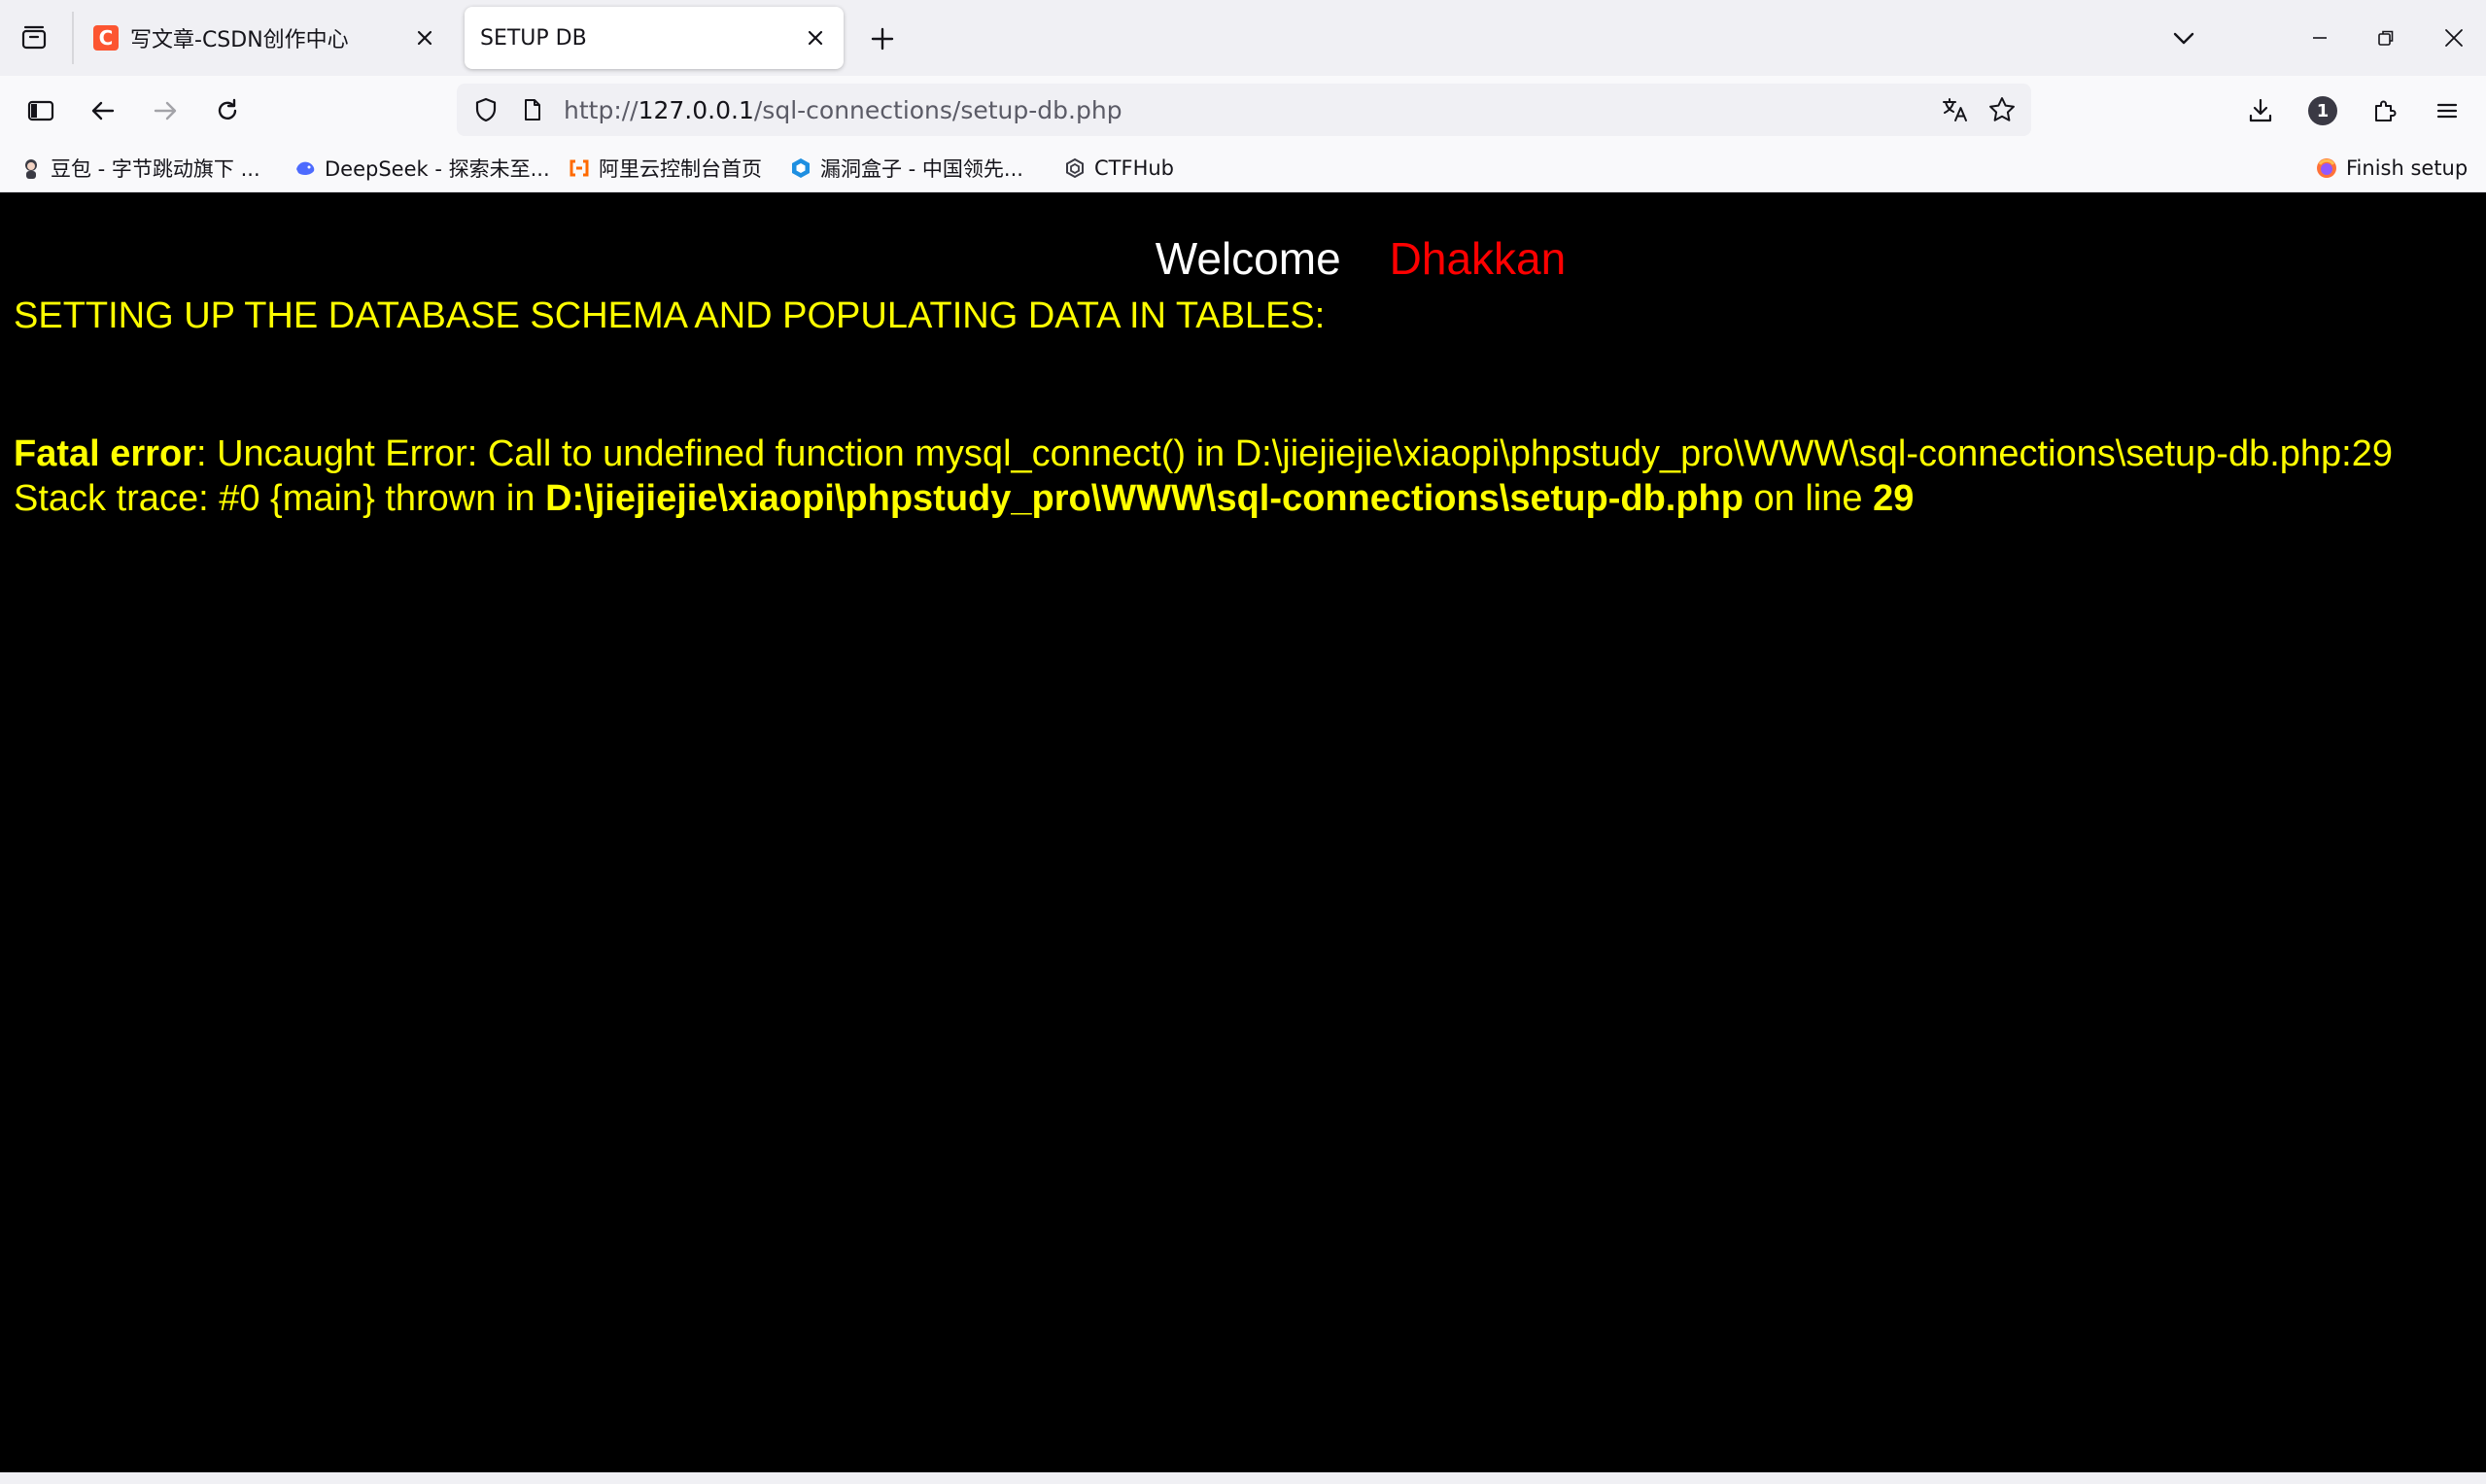 The height and width of the screenshot is (1484, 2486). What do you see at coordinates (1248, 258) in the screenshot?
I see `welcome-text: Welcome` at bounding box center [1248, 258].